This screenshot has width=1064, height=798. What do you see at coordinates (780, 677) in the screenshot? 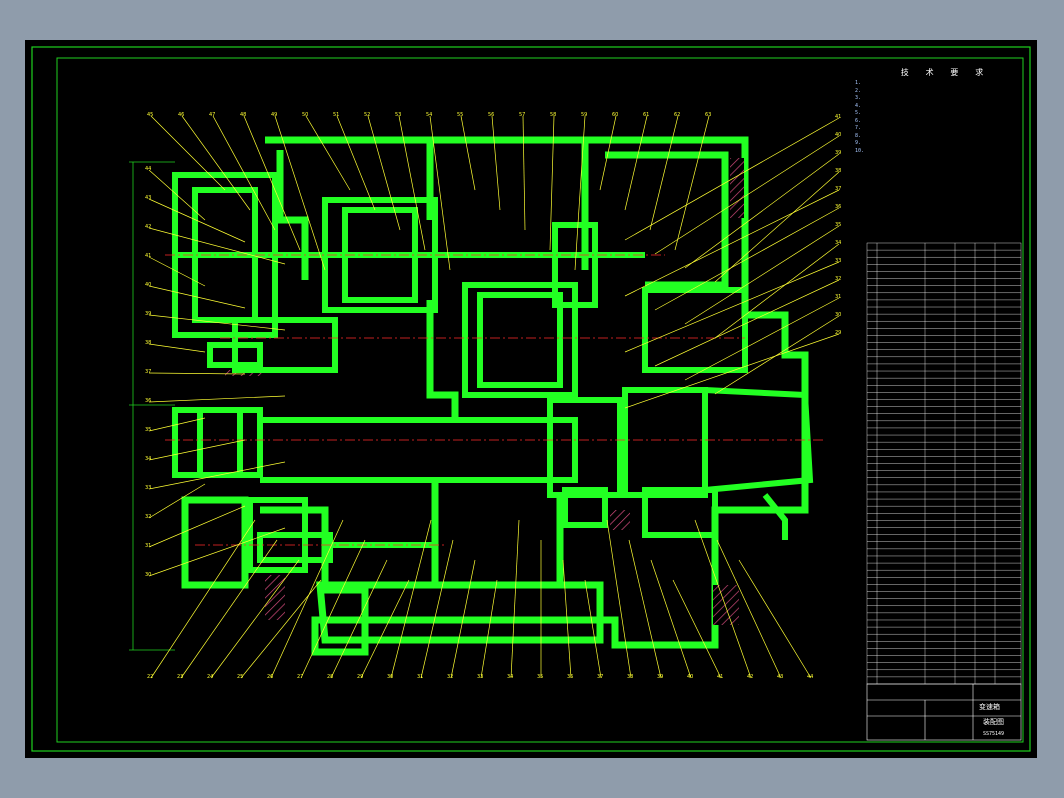
I see `part-number-label: 43` at bounding box center [780, 677].